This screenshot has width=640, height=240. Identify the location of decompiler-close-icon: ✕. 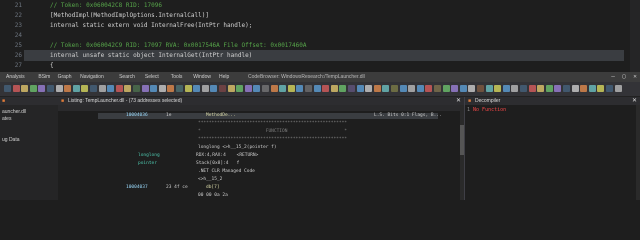
(634, 100).